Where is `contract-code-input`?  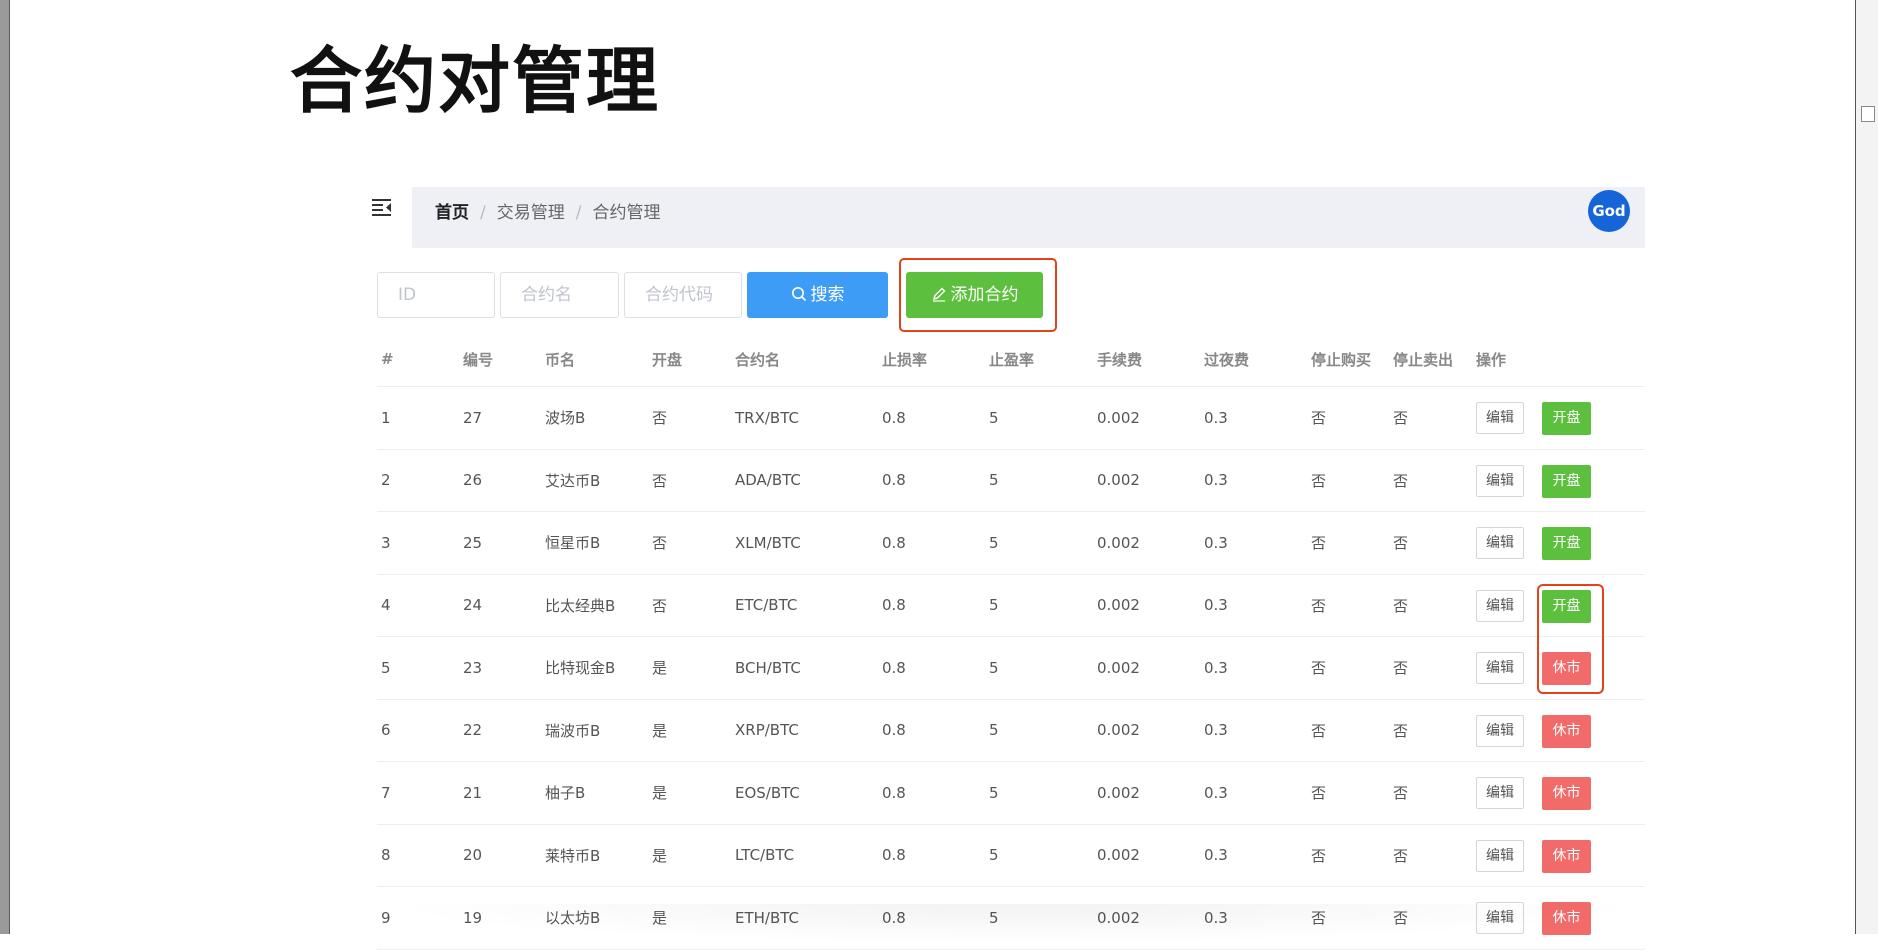
contract-code-input is located at coordinates (683, 295).